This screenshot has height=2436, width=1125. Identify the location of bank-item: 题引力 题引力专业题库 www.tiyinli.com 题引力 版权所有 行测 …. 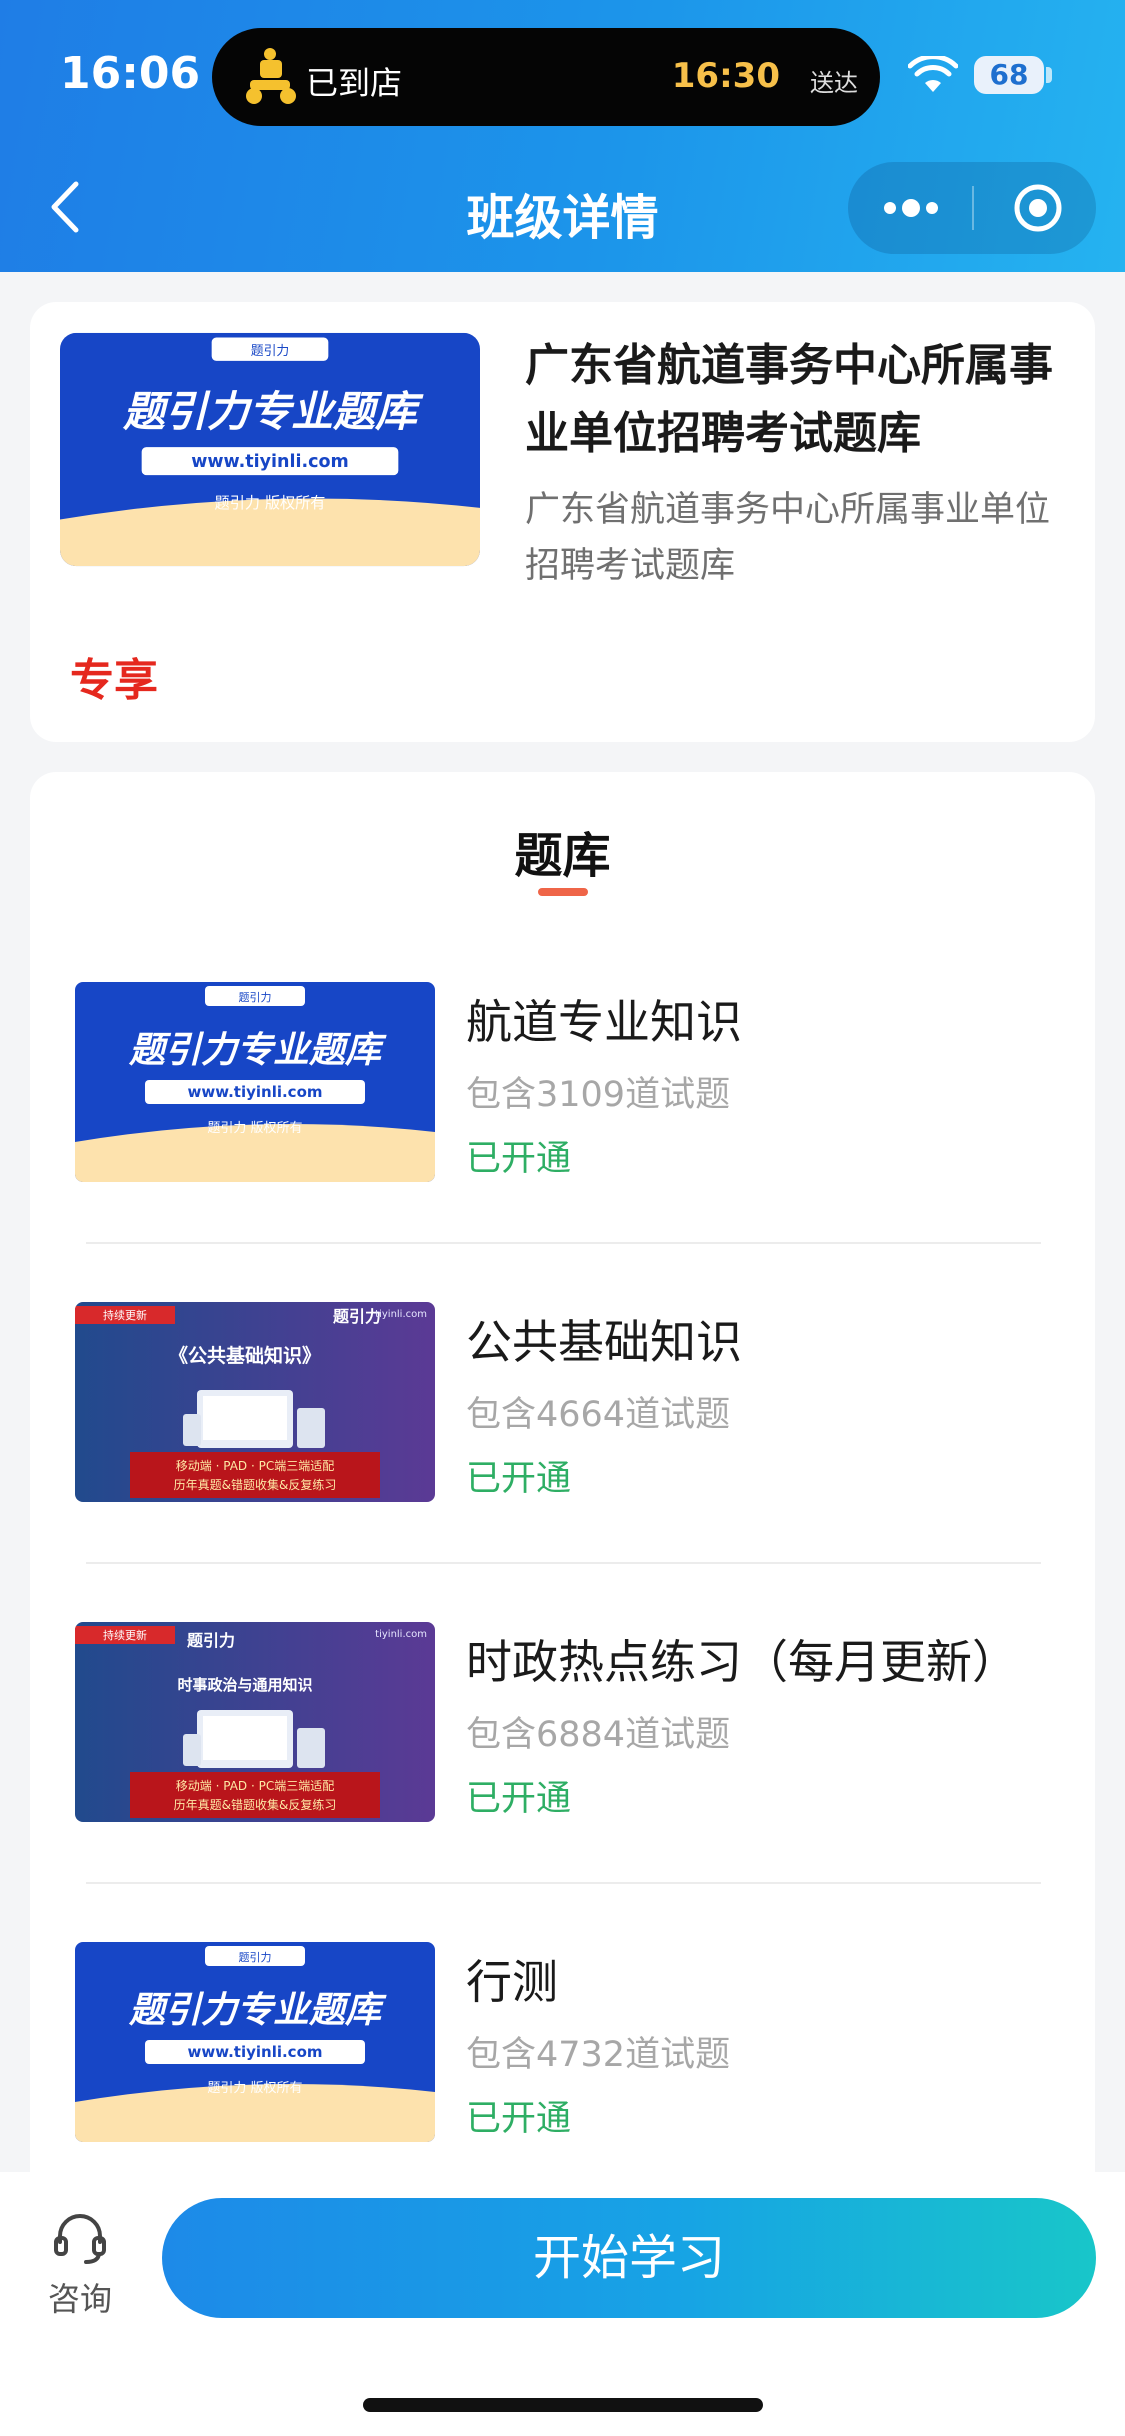
(562, 2057).